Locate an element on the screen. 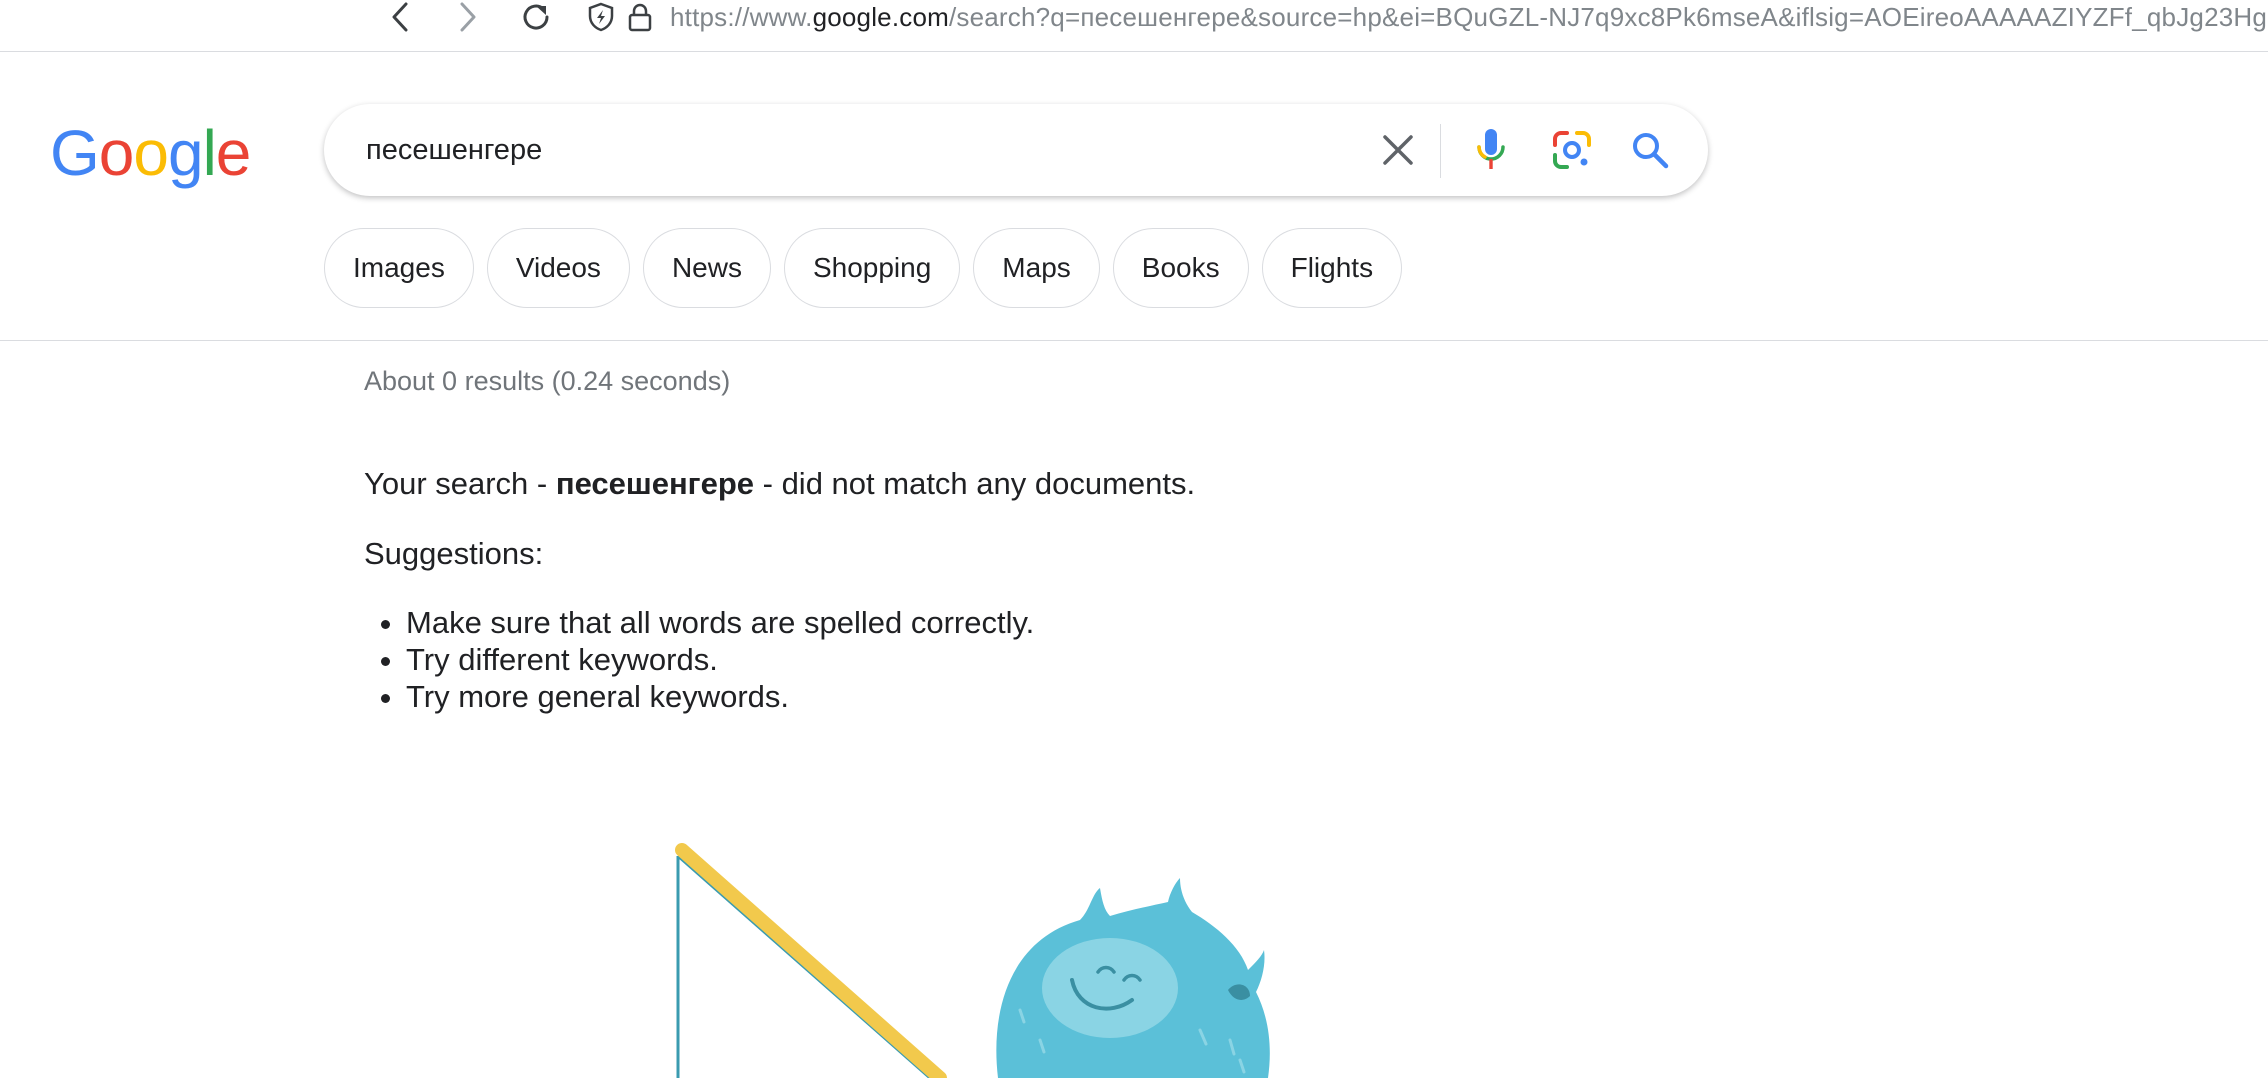 The image size is (2268, 1078). chip-books: Books is located at coordinates (1180, 268).